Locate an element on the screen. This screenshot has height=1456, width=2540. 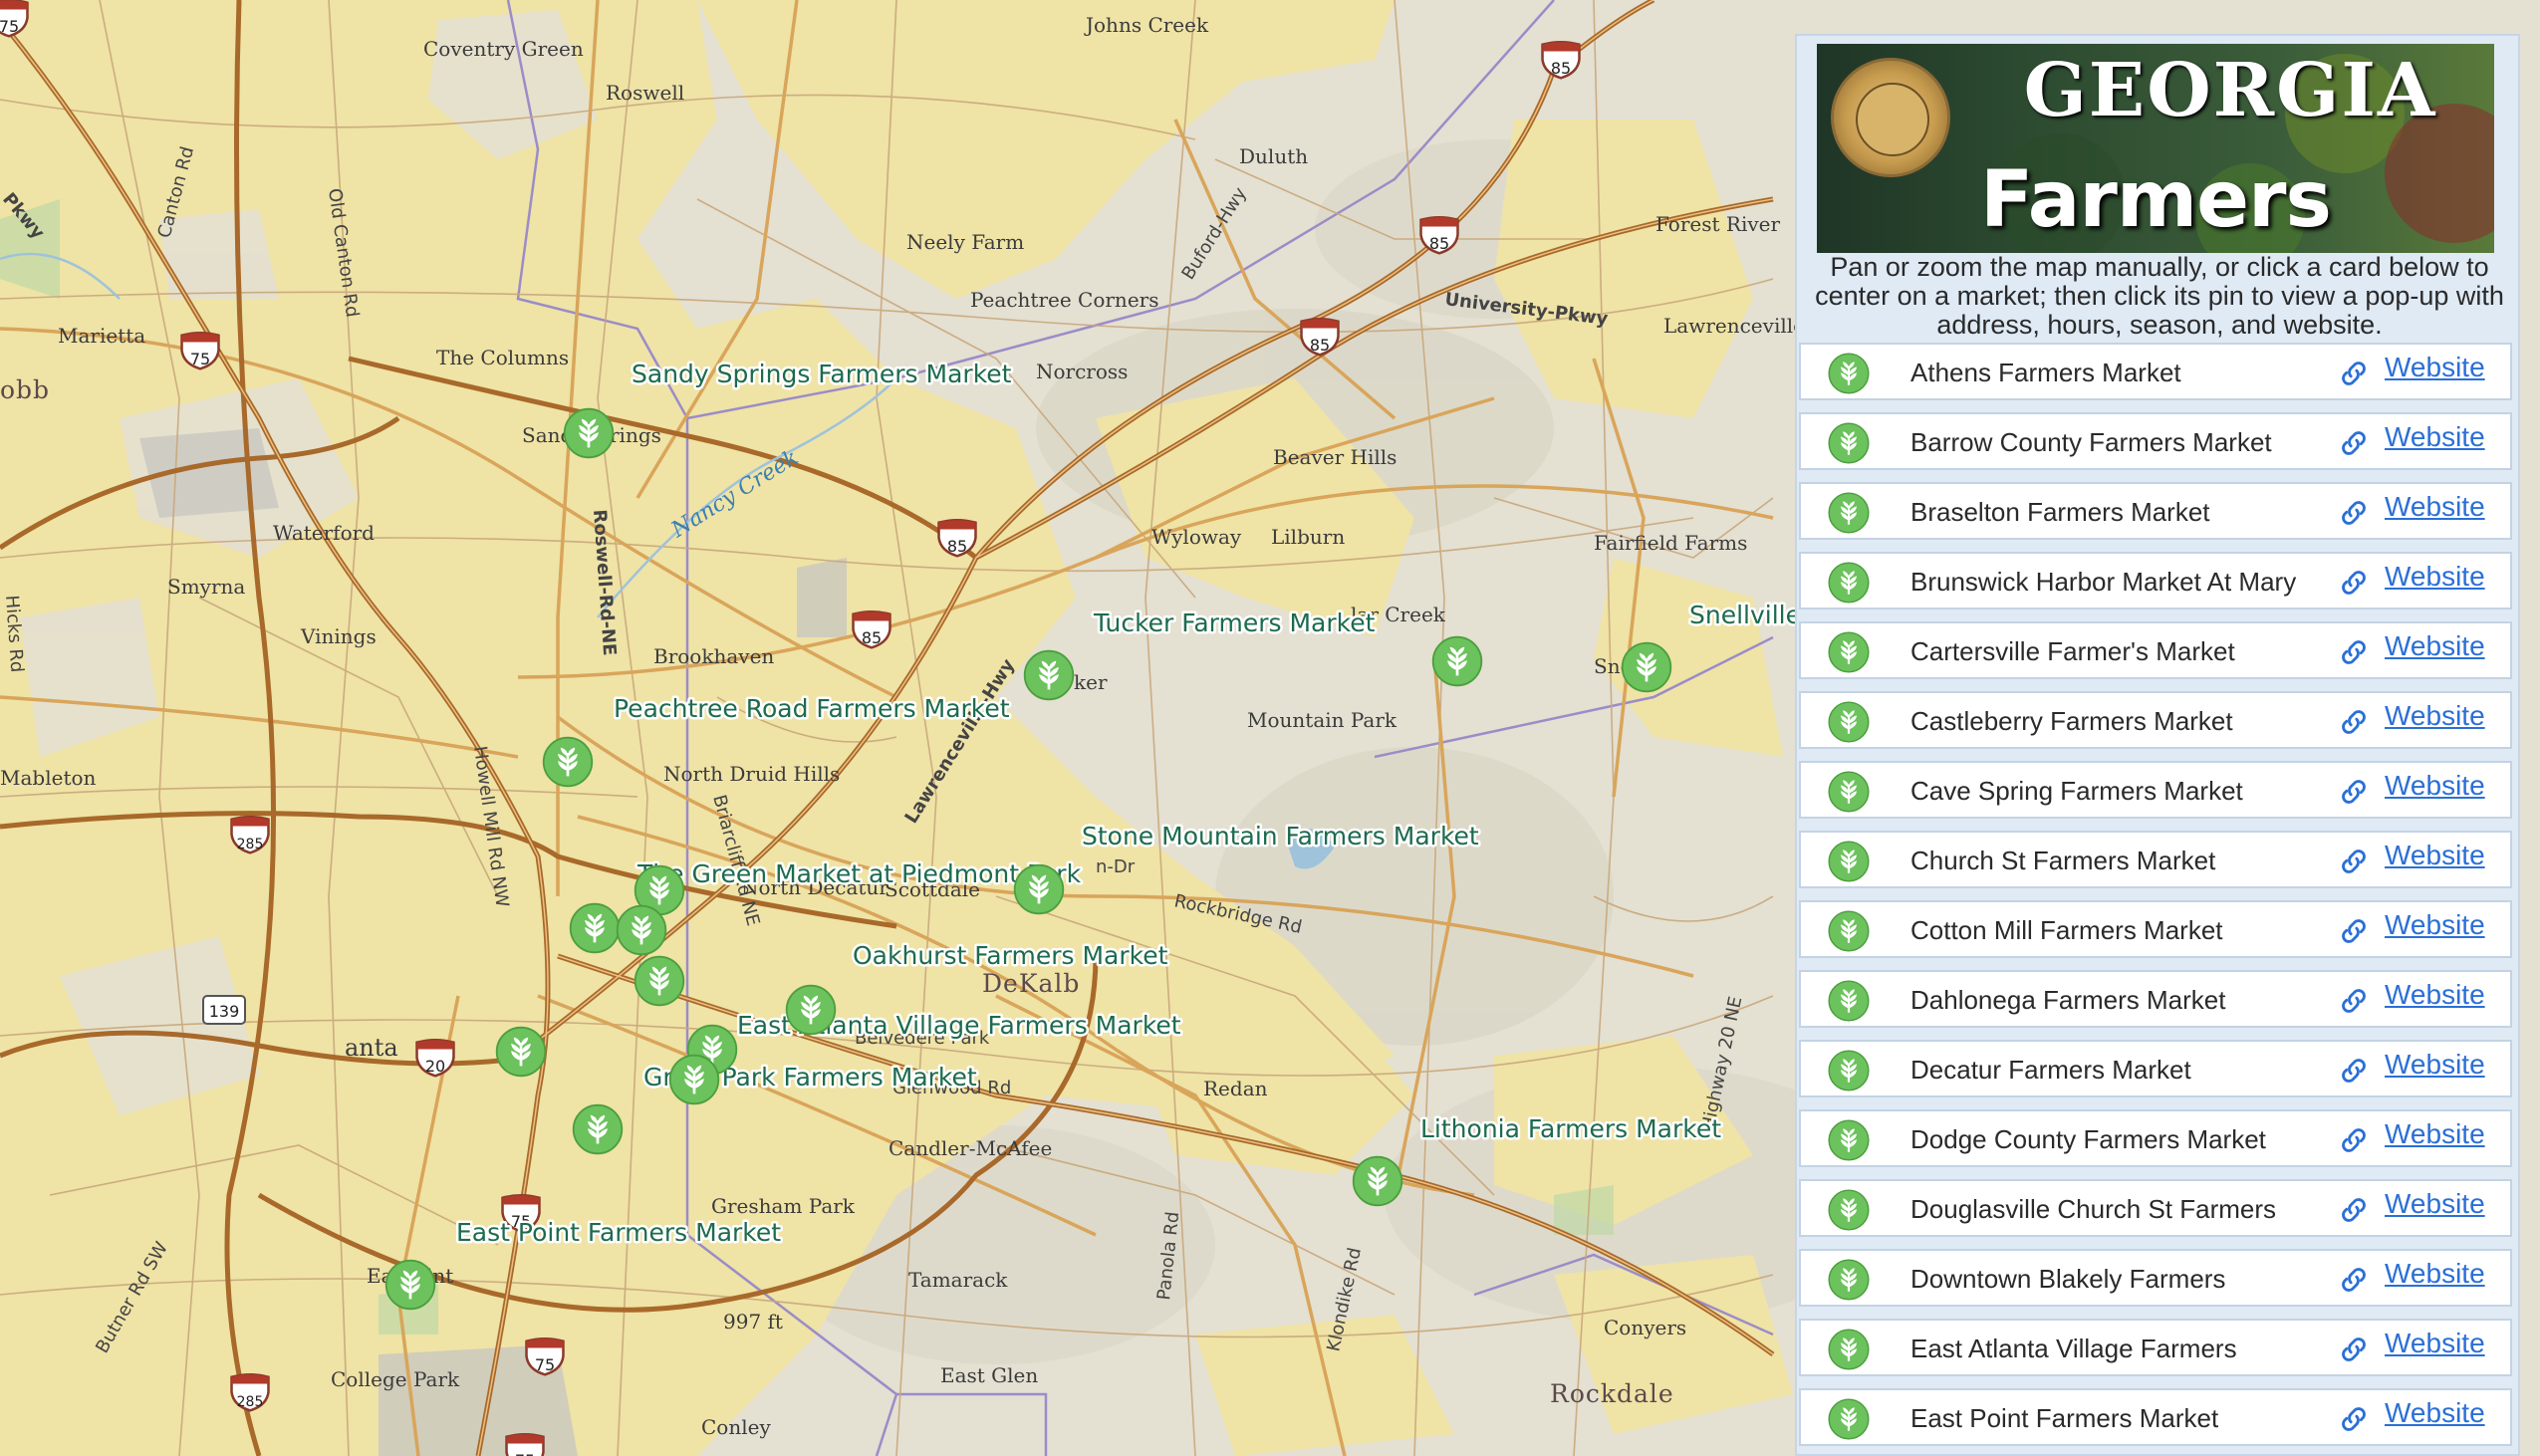
atlanta-label-fragment: anta is located at coordinates (371, 1048).